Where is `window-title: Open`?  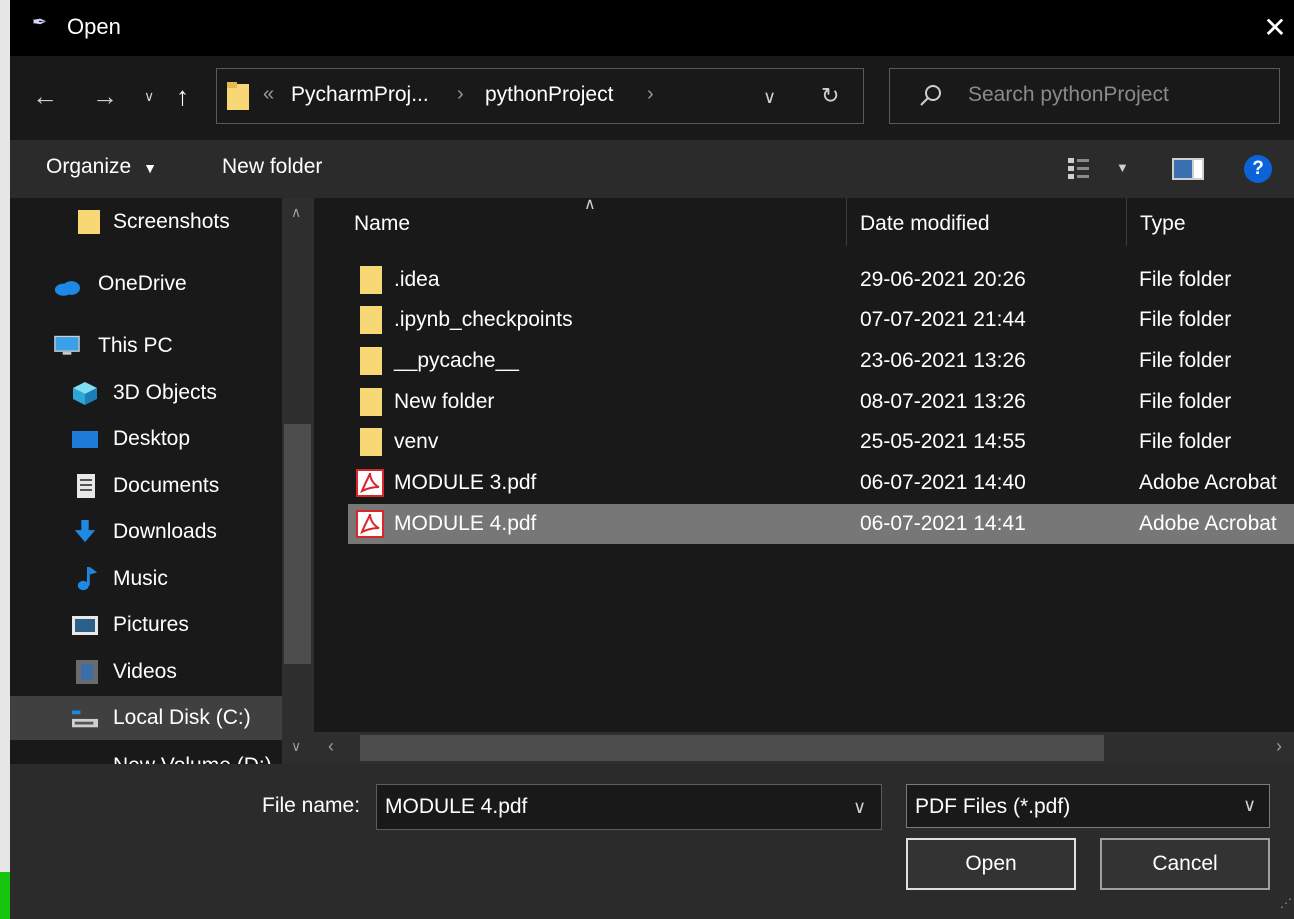
window-title: Open is located at coordinates (94, 26).